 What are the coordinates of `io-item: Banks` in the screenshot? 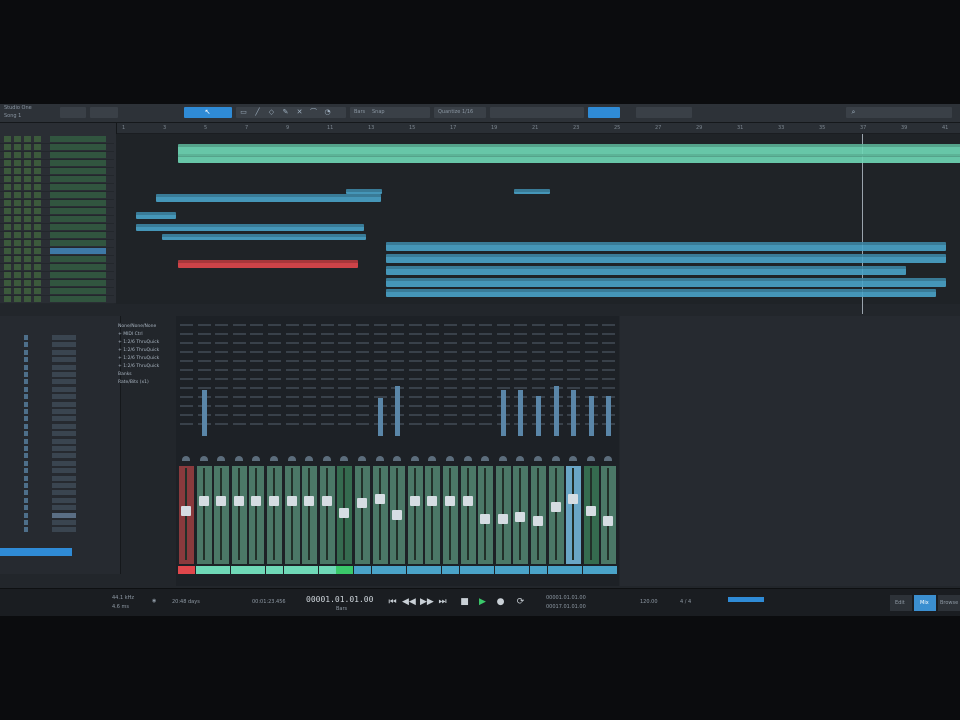 It's located at (125, 374).